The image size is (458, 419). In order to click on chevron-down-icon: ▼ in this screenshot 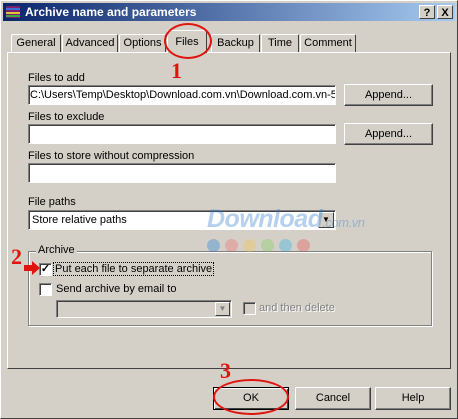, I will do `click(222, 309)`.